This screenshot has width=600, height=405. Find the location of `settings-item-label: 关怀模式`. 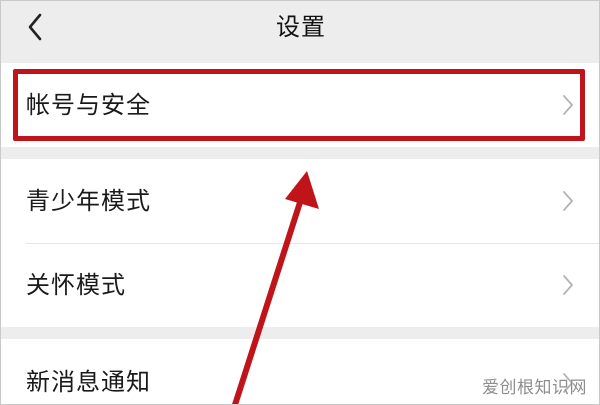

settings-item-label: 关怀模式 is located at coordinates (76, 285).